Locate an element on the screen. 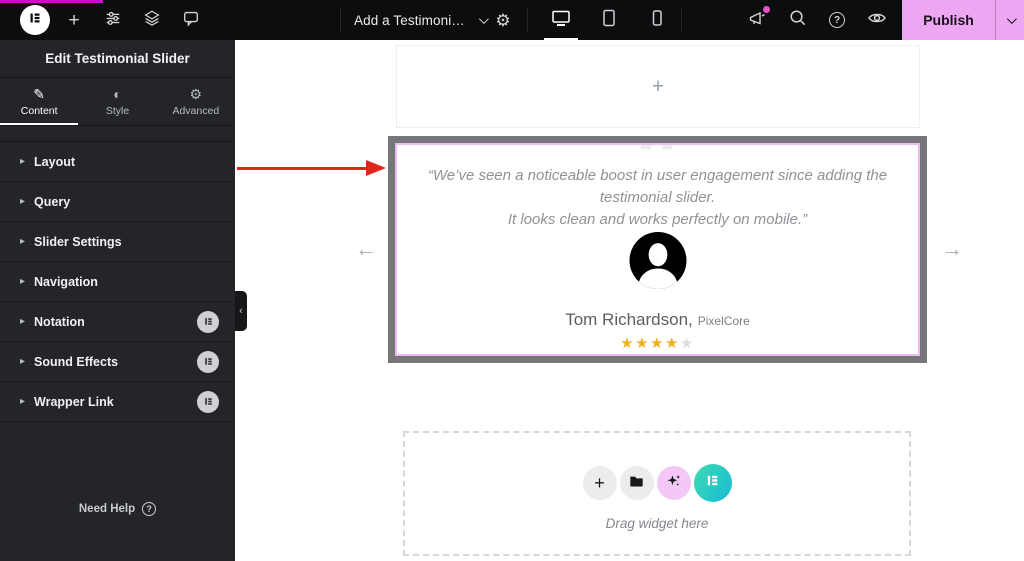 The image size is (1024, 561). section-sound-effects: ▸ Sound Effects is located at coordinates (117, 362).